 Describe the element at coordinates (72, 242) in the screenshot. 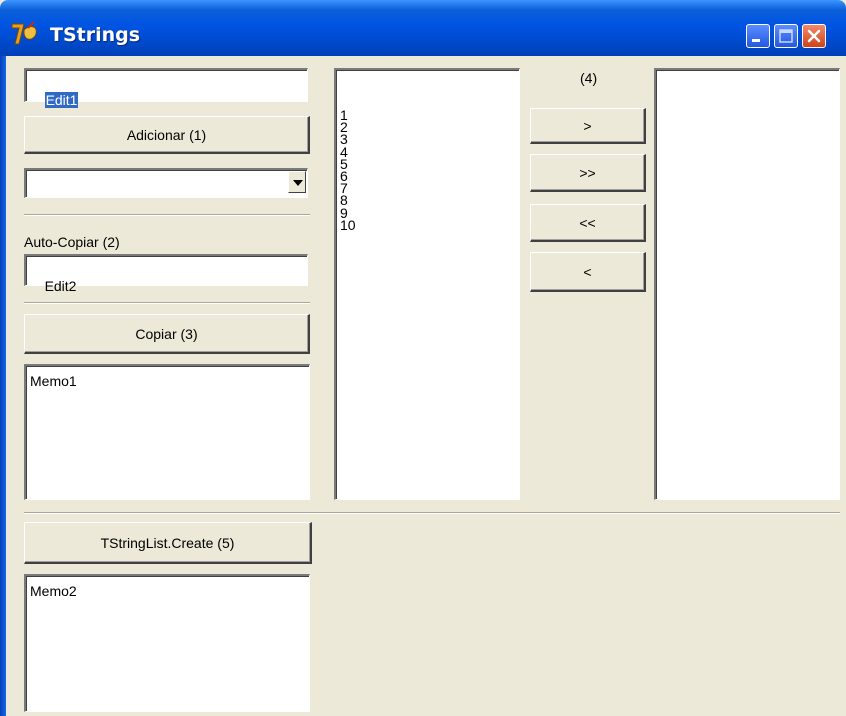

I see `auto-copy-label: Auto-Copiar (2)` at that location.